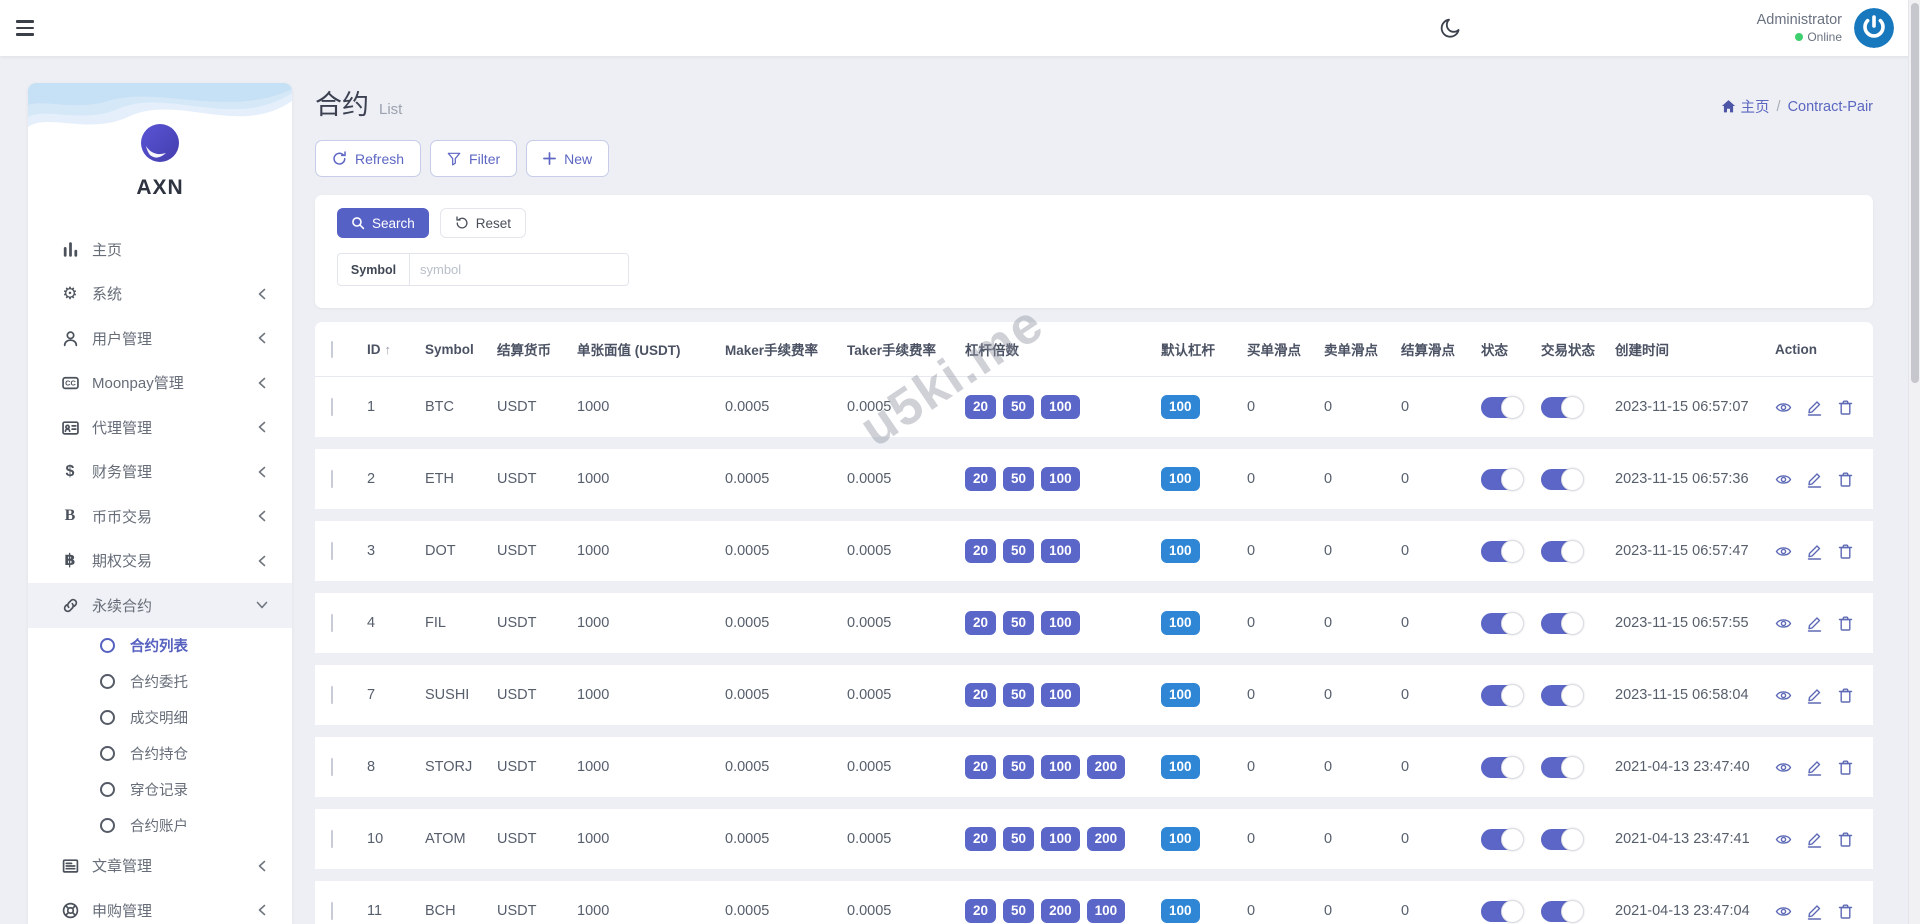 The image size is (1920, 924). Describe the element at coordinates (1051, 839) in the screenshot. I see `cell-leverages: 20 50 100 200` at that location.